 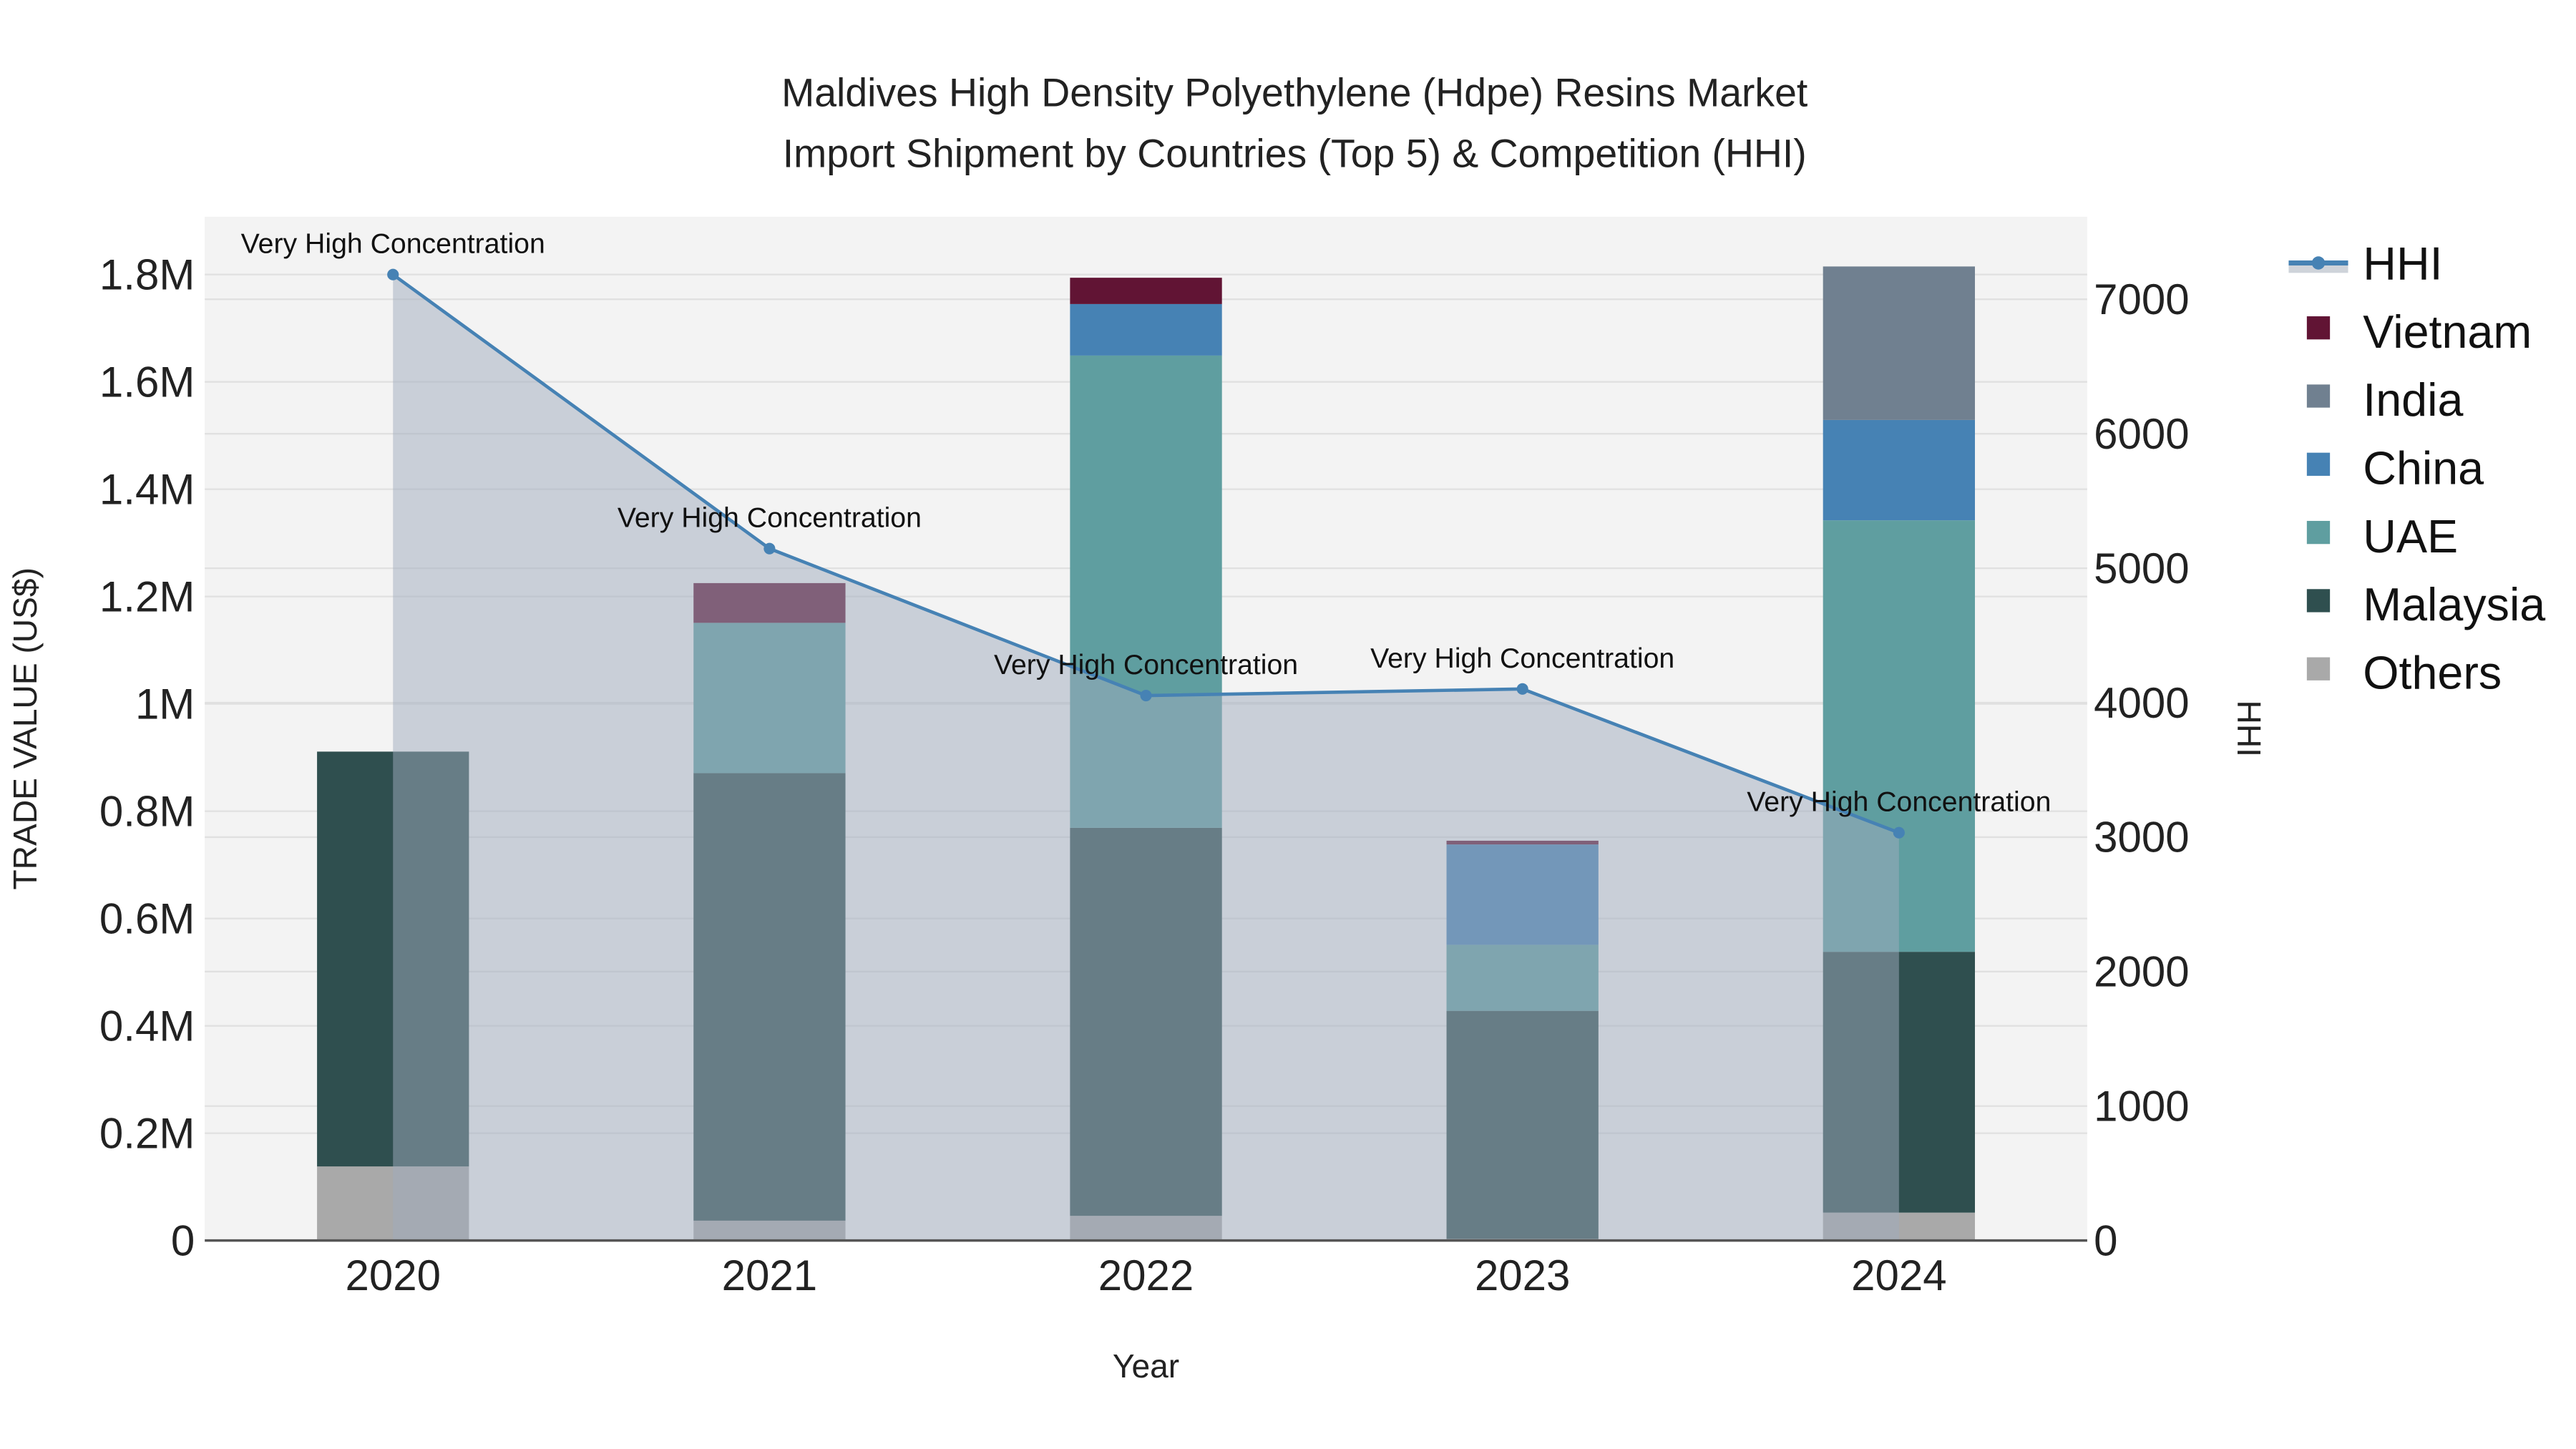 I want to click on x-tick-label: 2021, so click(x=769, y=1275).